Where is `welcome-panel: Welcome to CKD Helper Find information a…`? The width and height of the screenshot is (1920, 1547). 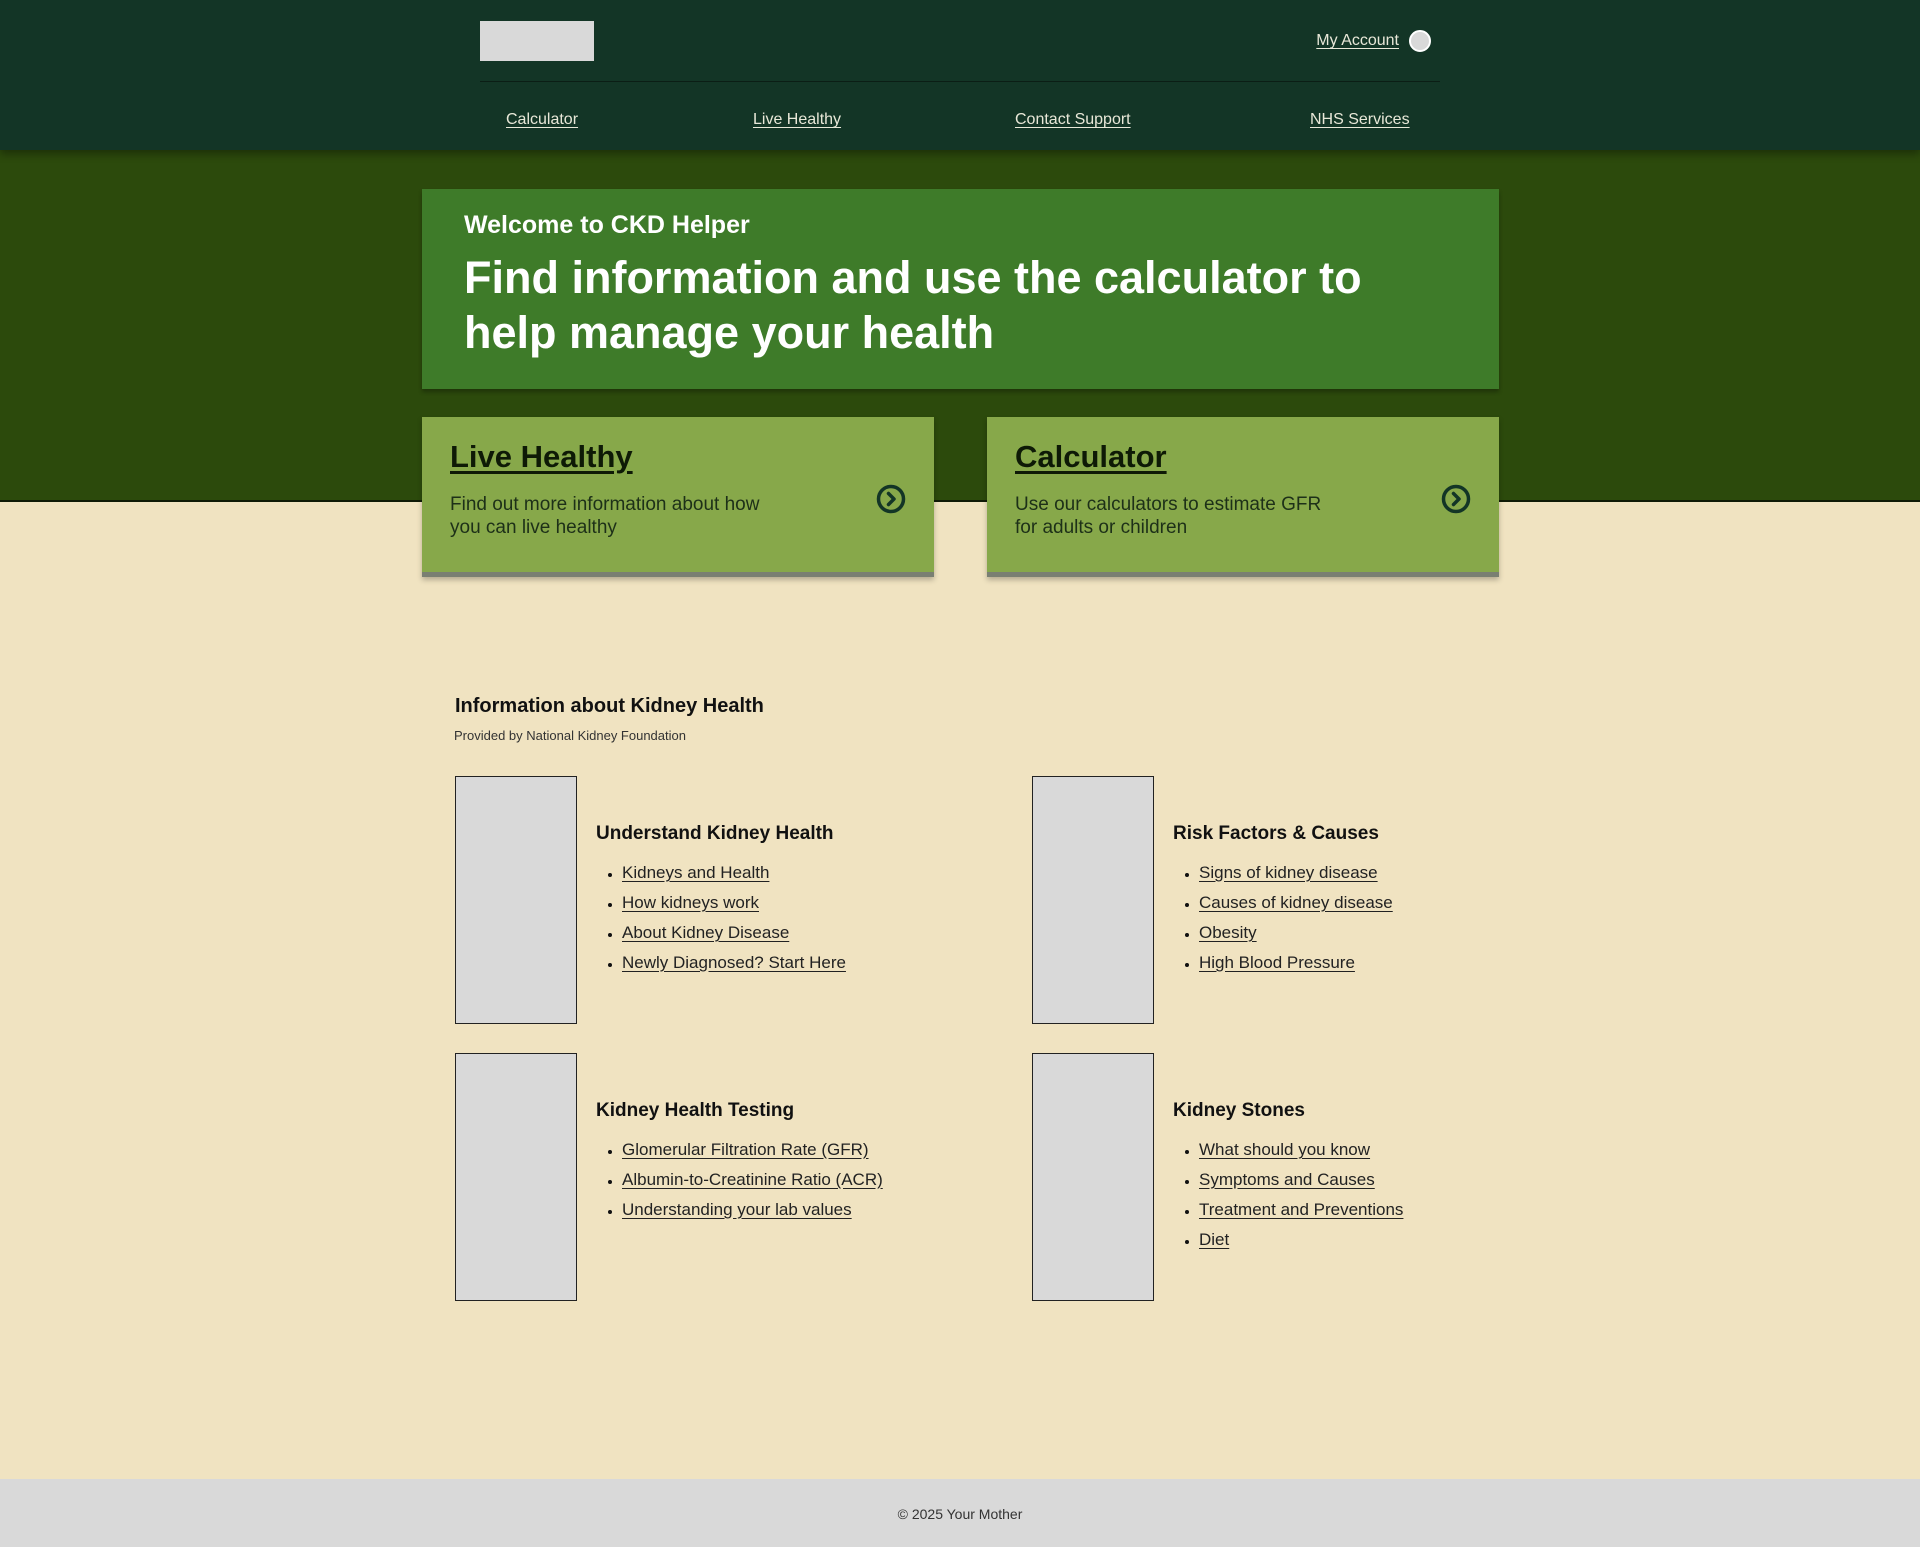 welcome-panel: Welcome to CKD Helper Find information a… is located at coordinates (960, 289).